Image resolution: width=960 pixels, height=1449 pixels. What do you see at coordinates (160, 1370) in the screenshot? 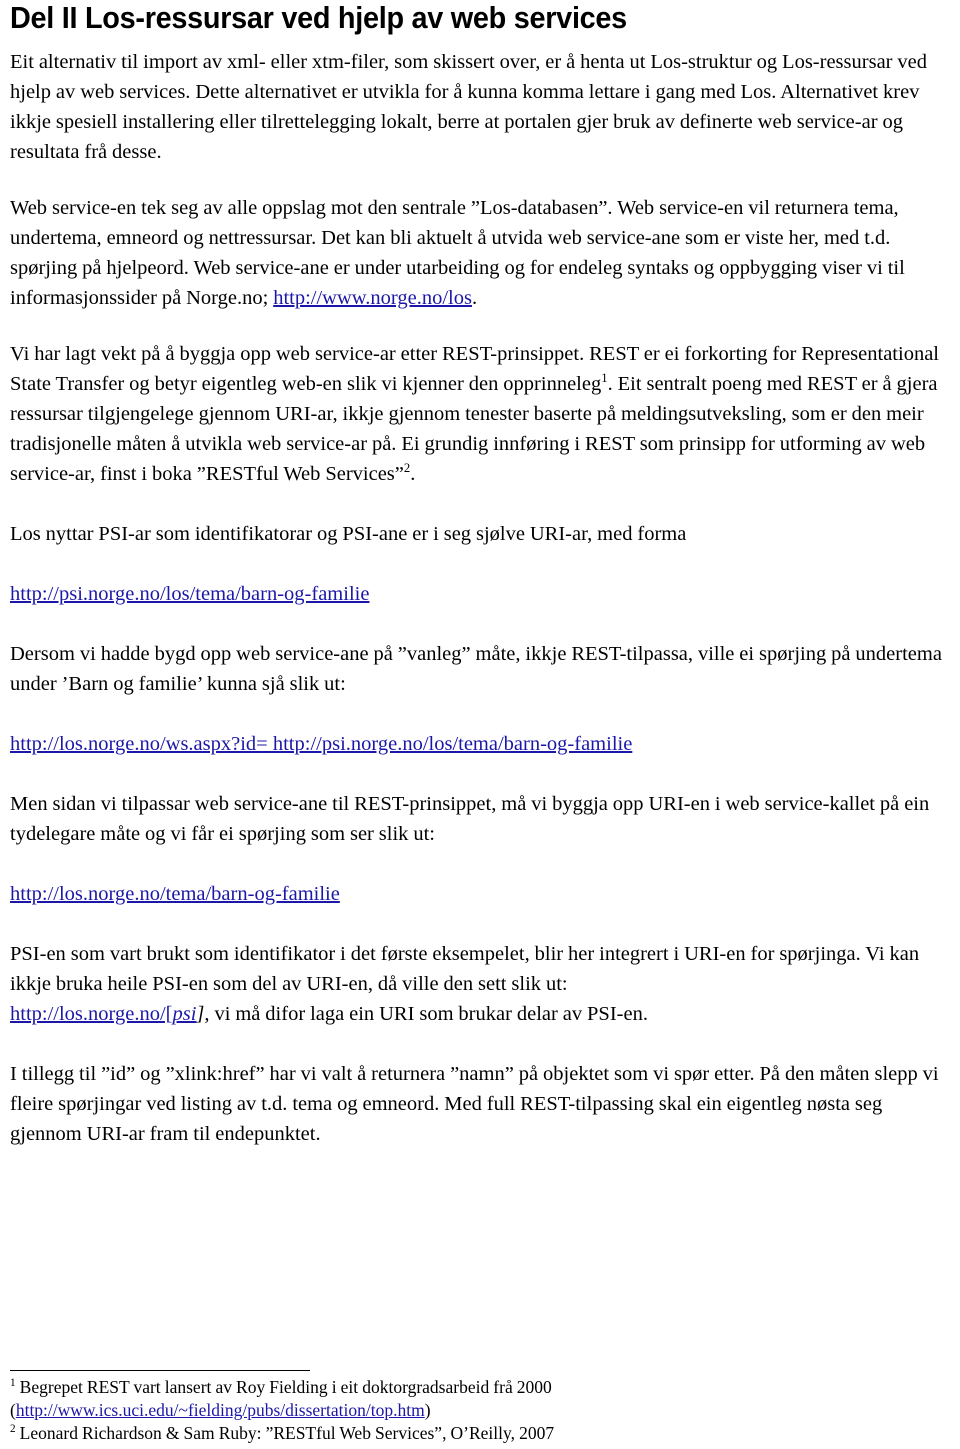
I see `footnote-separator` at bounding box center [160, 1370].